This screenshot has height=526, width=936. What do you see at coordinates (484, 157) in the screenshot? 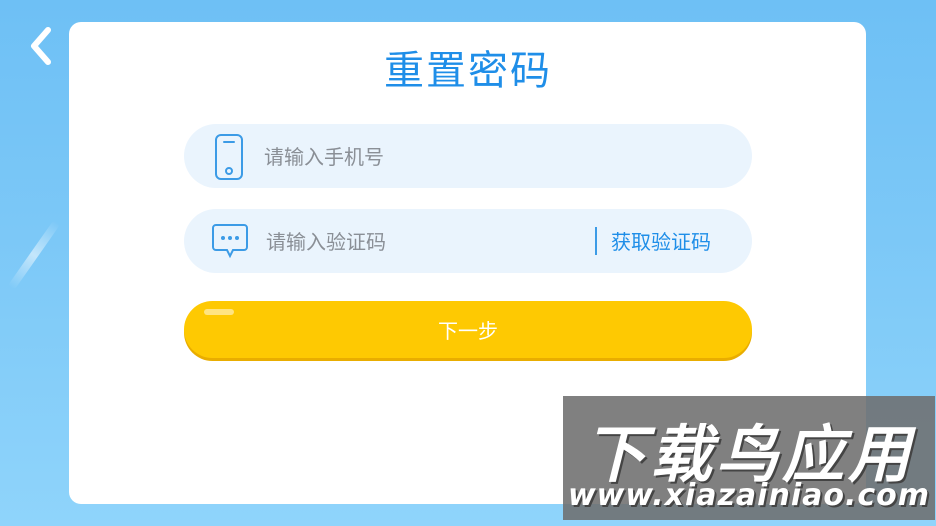
I see `phone-number-input` at bounding box center [484, 157].